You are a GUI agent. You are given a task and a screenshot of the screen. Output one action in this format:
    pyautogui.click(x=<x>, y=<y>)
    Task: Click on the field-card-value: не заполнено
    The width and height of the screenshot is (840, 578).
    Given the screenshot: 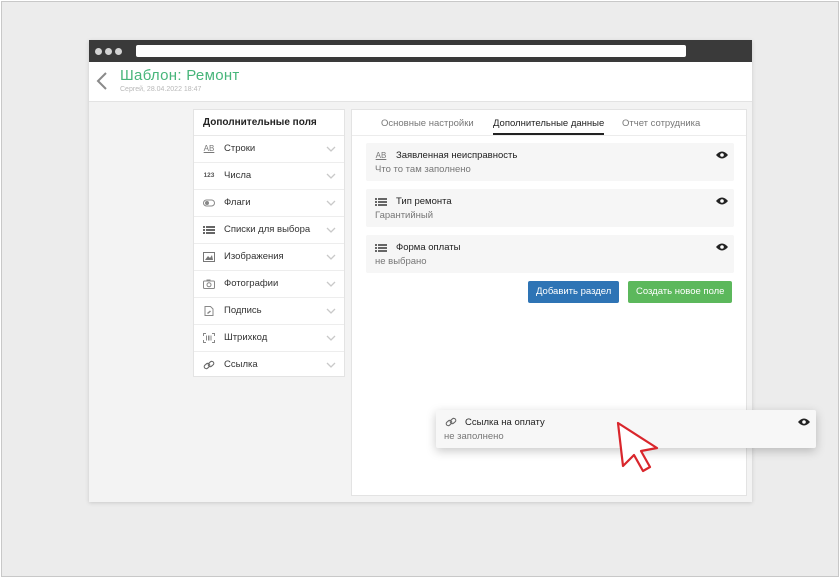 What is the action you would take?
    pyautogui.click(x=474, y=436)
    